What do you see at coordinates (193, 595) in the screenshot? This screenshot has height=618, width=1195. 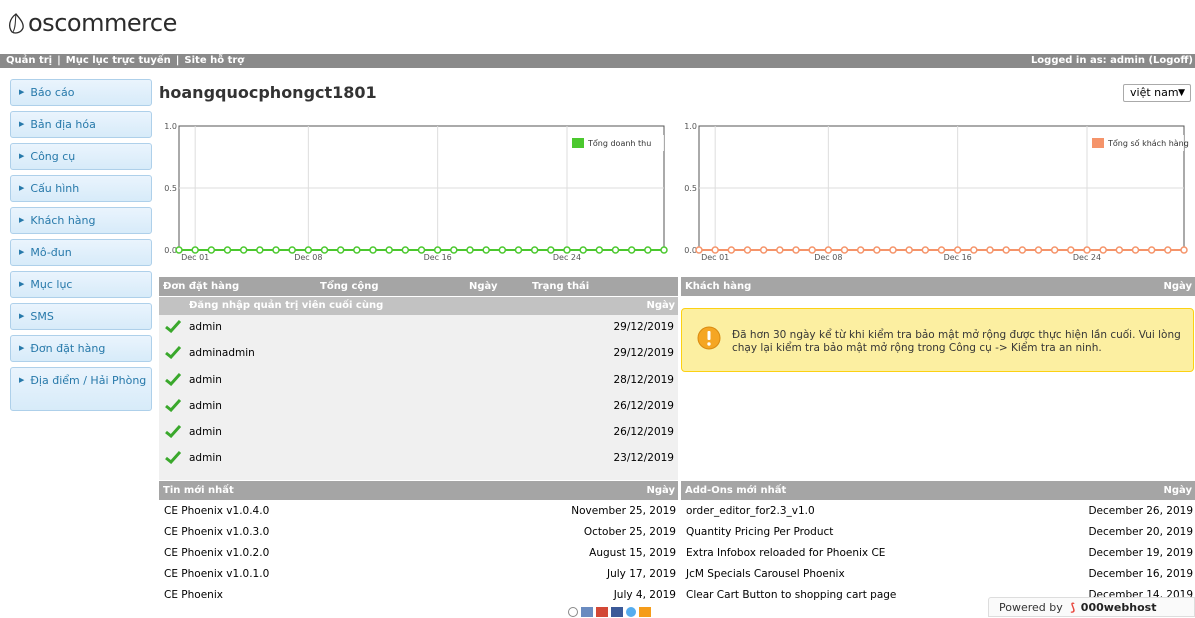 I see `news-item-title: CE Phoenix` at bounding box center [193, 595].